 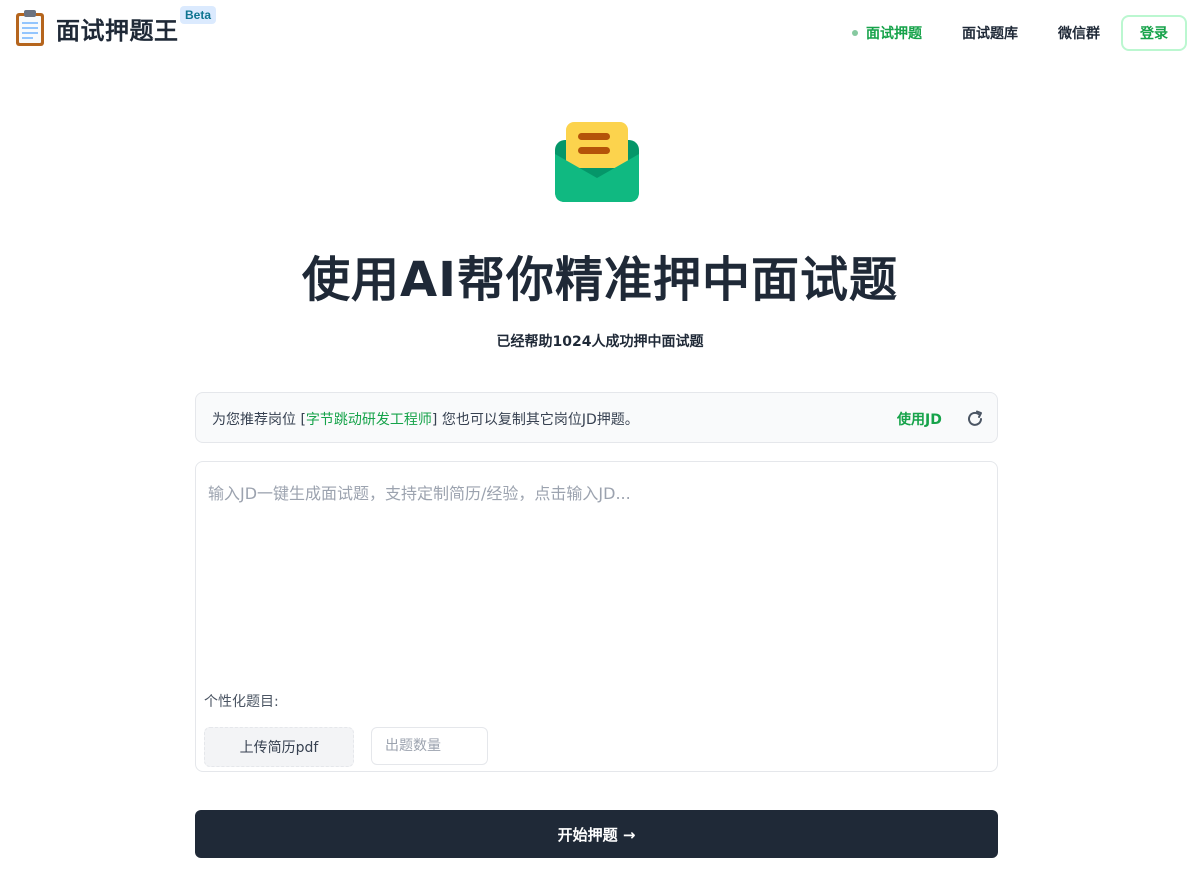 I want to click on hero-subtitle: 已经帮助1024人成功押中面试题, so click(x=600, y=342).